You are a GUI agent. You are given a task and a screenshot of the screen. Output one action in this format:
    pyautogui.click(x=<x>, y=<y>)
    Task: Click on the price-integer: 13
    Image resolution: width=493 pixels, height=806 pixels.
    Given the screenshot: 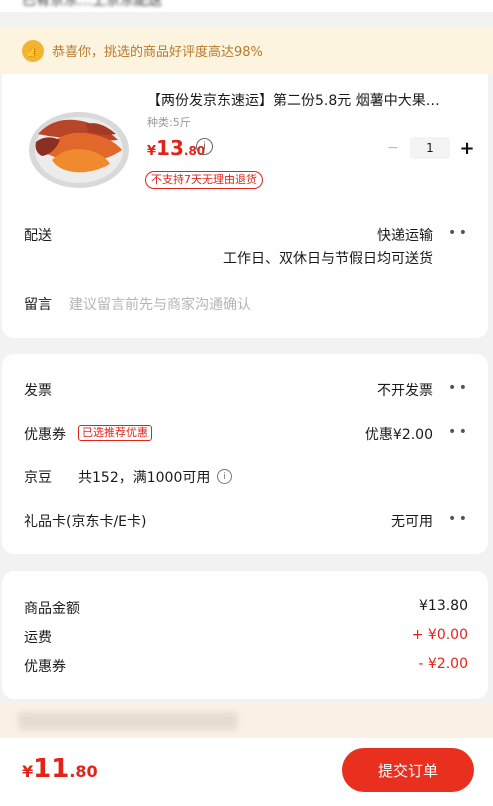 What is the action you would take?
    pyautogui.click(x=170, y=148)
    